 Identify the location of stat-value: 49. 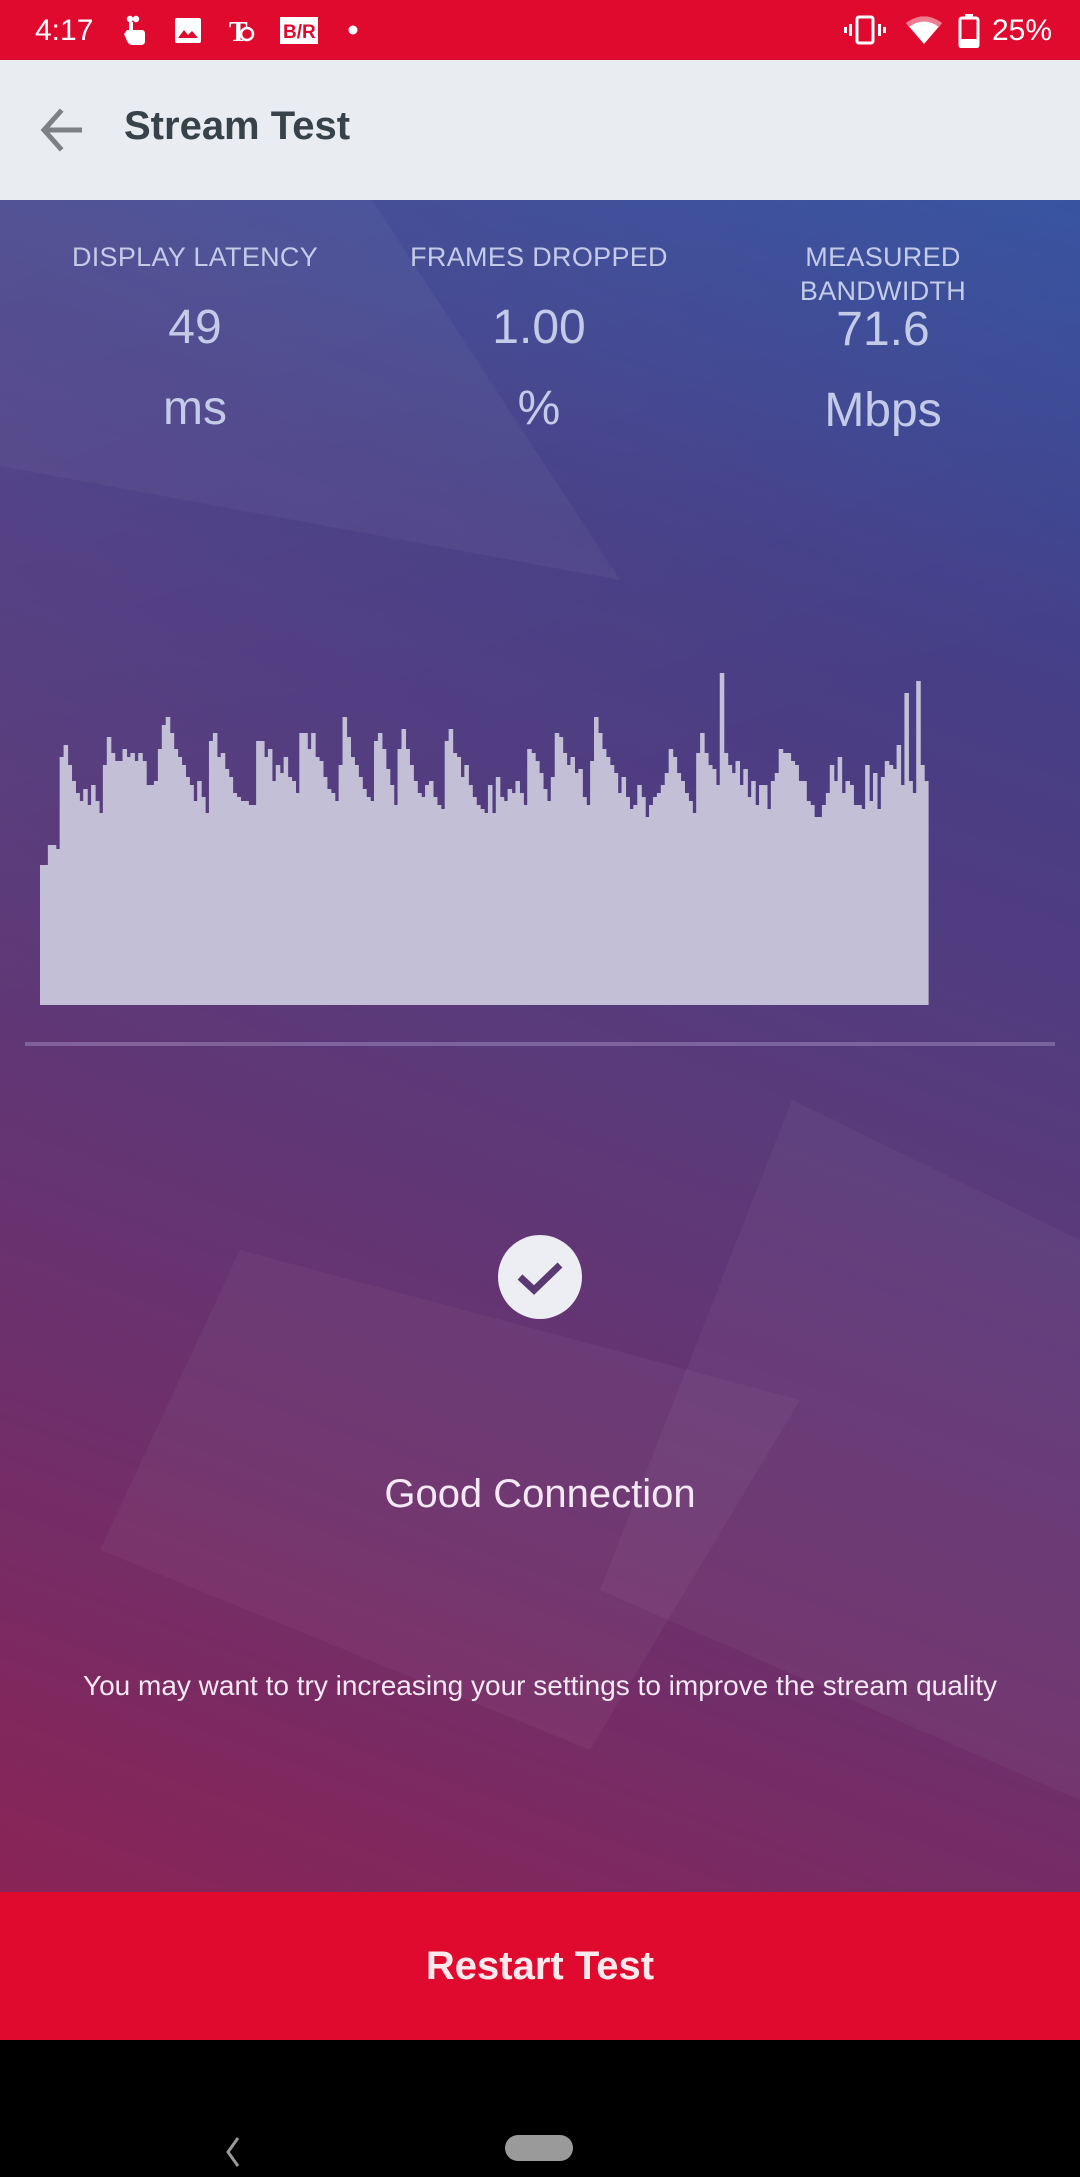
(195, 327).